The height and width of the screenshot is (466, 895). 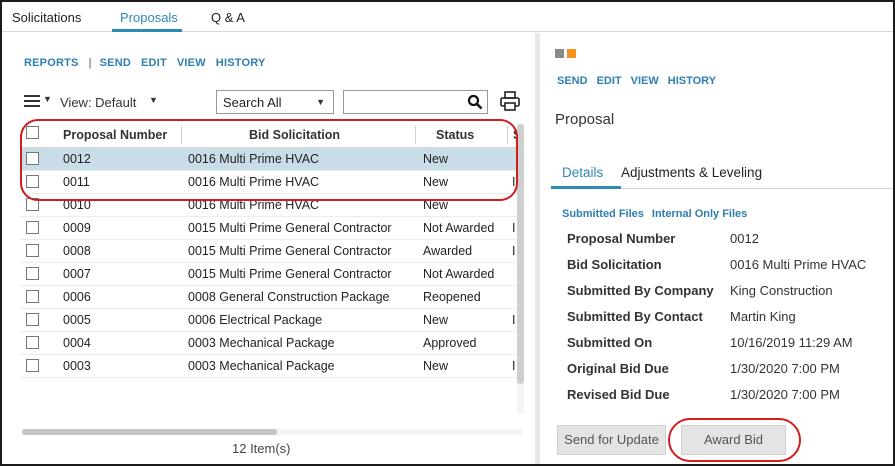 I want to click on tab-adjustments-leveling: Adjustments & Leveling, so click(x=691, y=172).